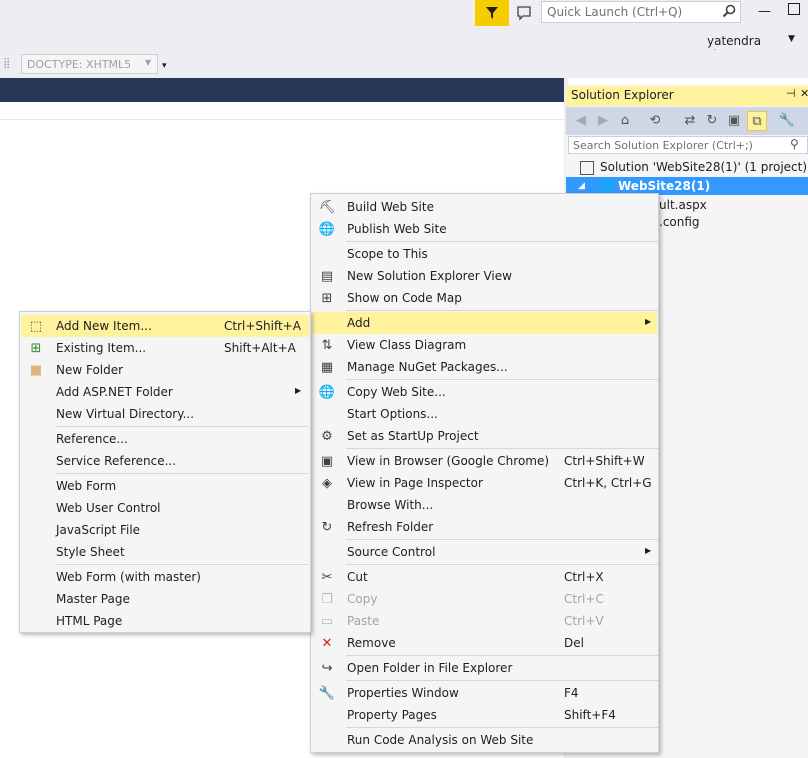  What do you see at coordinates (703, 167) in the screenshot?
I see `tree-item-solution: Solution 'WebSite28(1)' (1 project)` at bounding box center [703, 167].